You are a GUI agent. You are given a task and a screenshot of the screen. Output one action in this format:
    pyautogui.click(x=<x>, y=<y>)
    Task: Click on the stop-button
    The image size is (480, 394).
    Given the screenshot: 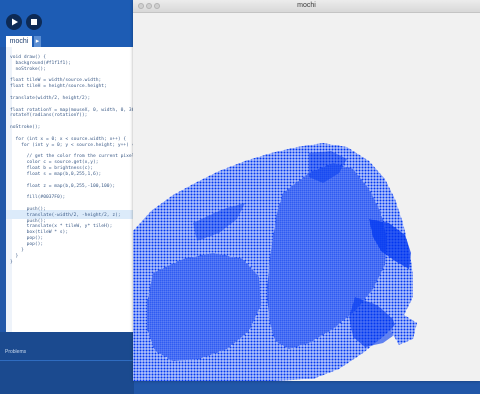 What is the action you would take?
    pyautogui.click(x=34, y=22)
    